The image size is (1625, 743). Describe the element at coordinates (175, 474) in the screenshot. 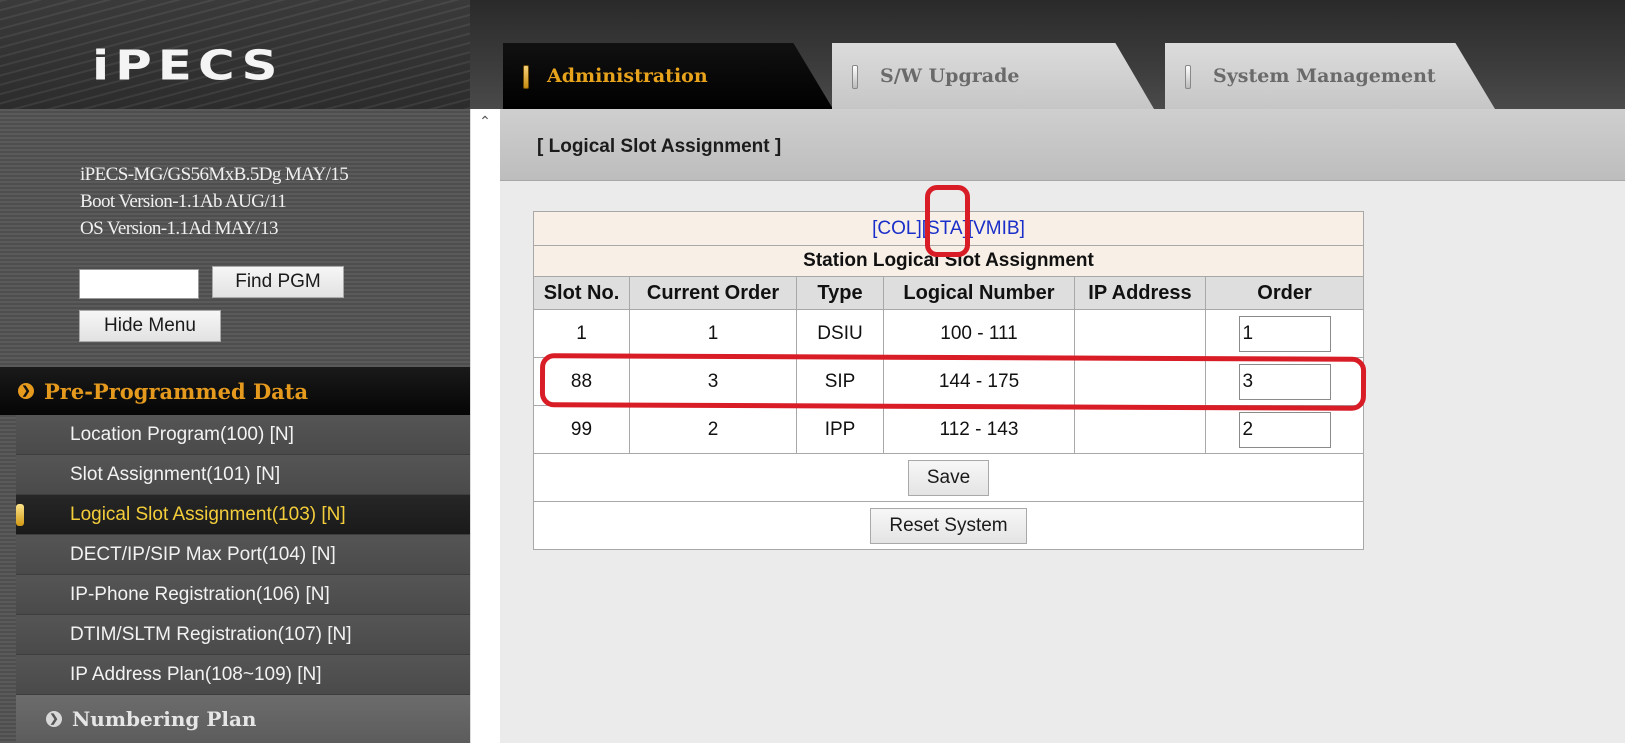

I see `menu-item-label: Slot Assignment(101) [N]` at that location.